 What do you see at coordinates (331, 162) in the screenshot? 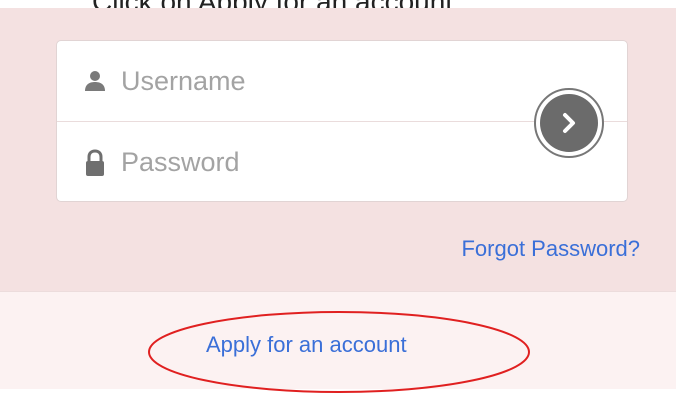
I see `password-input` at bounding box center [331, 162].